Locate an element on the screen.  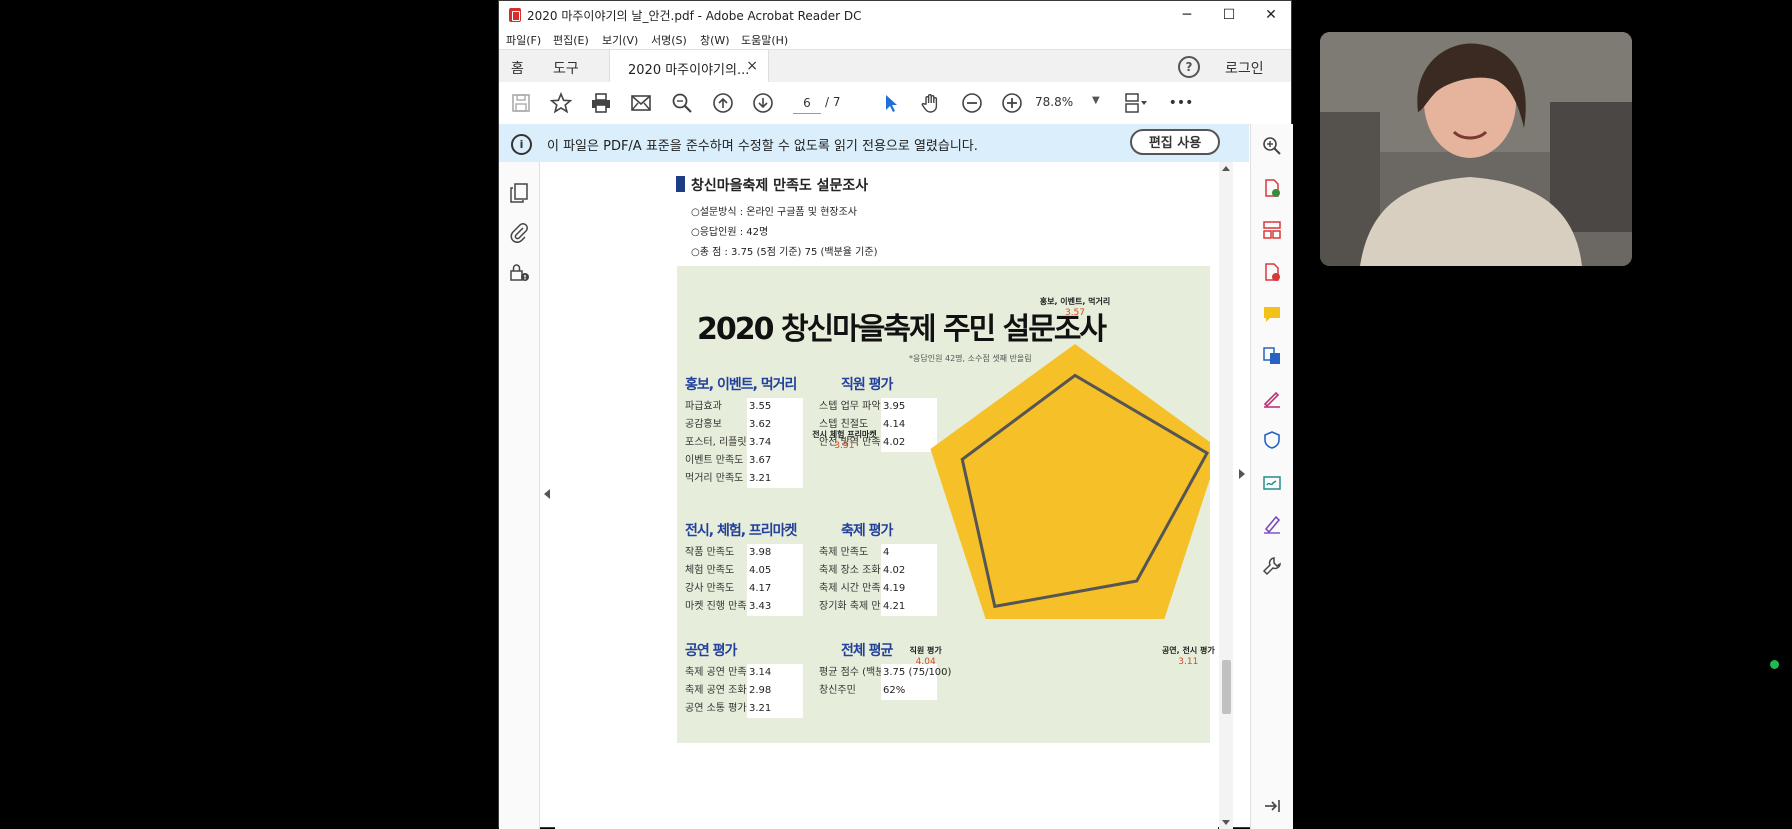
menu-edit: 편집(E) is located at coordinates (571, 40).